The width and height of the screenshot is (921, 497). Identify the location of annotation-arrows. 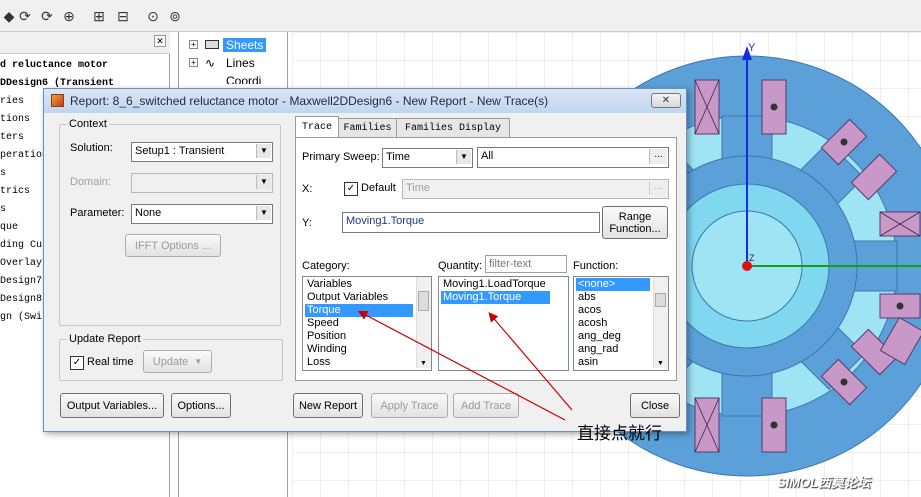
(465, 365).